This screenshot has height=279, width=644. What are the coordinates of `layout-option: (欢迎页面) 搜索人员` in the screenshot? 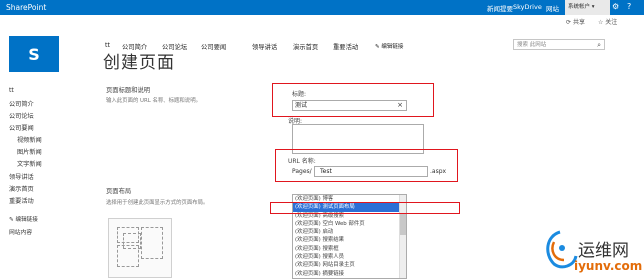 It's located at (349, 257).